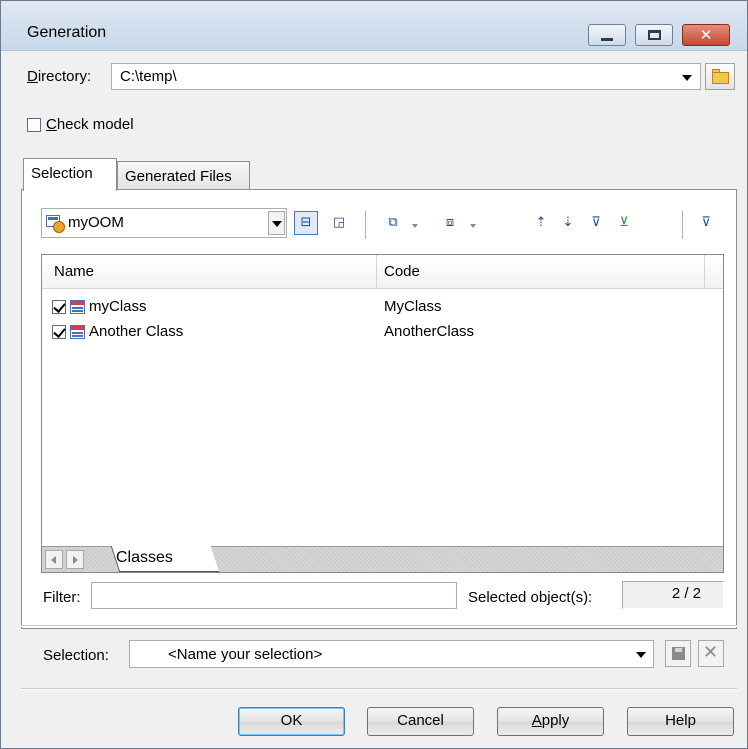 The image size is (748, 749). I want to click on table-row: Another Class AnotherClass, so click(382, 333).